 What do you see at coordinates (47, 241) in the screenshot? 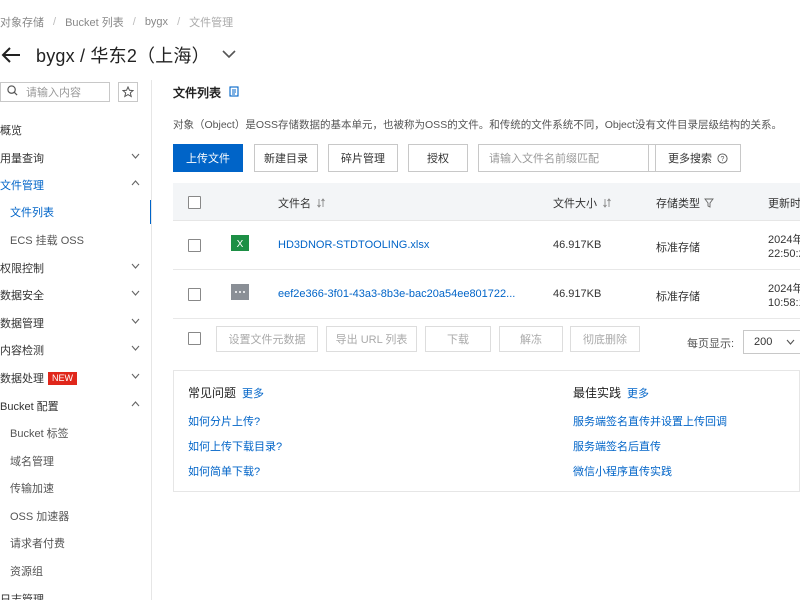
I see `sidebar-item-label: ECS 挂载 OSS` at bounding box center [47, 241].